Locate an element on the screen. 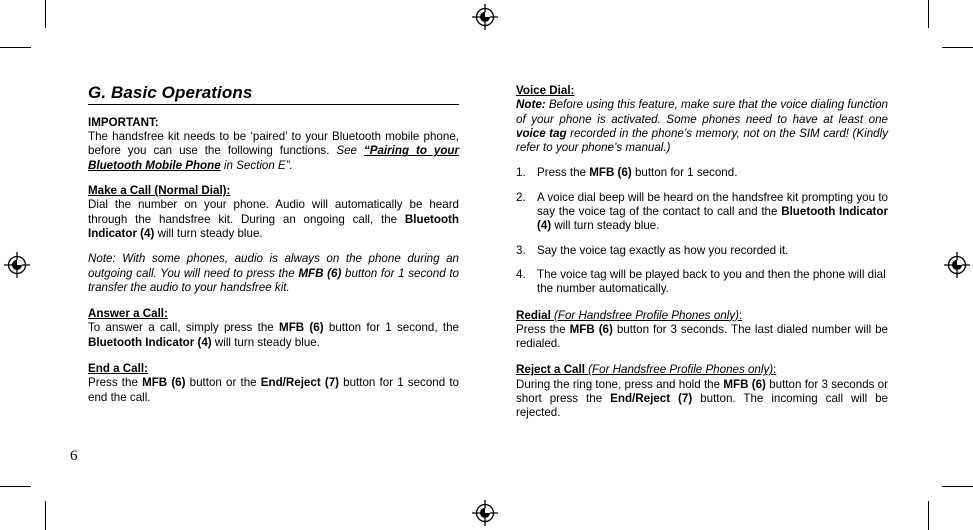 The width and height of the screenshot is (973, 530). voice-dial-note-bold: voice tag is located at coordinates (541, 133).